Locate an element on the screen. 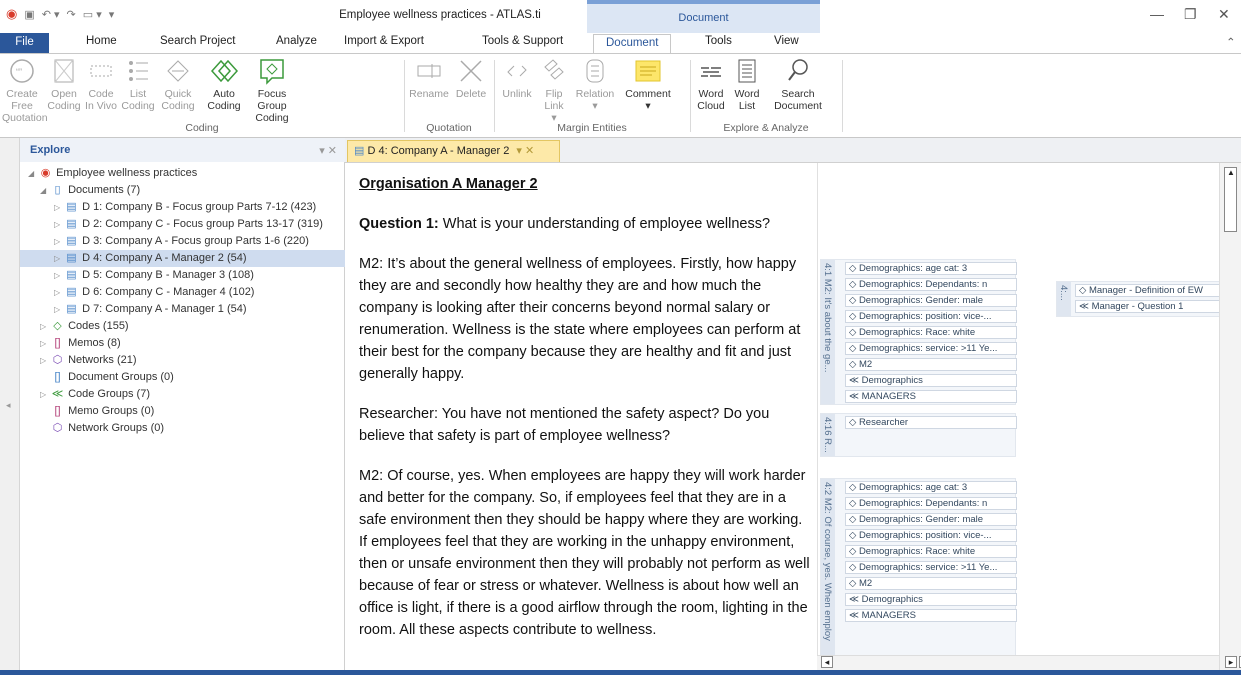 This screenshot has height=675, width=1241. scroll-thumb: ▲ is located at coordinates (1230, 199).